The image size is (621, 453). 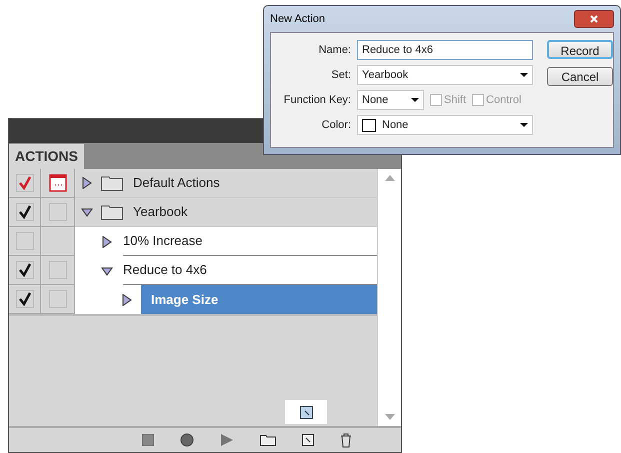 I want to click on trash-icon, so click(x=346, y=440).